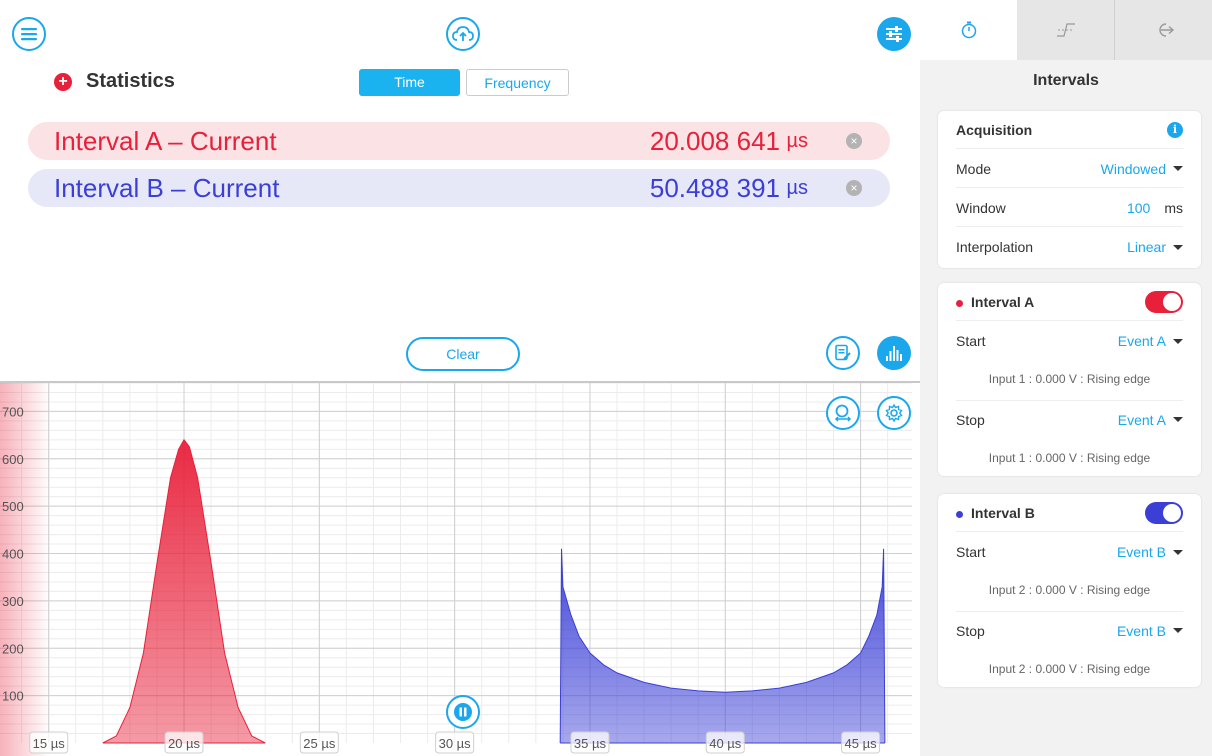 This screenshot has width=1212, height=756. What do you see at coordinates (13, 506) in the screenshot?
I see `y-tick-label: 500` at bounding box center [13, 506].